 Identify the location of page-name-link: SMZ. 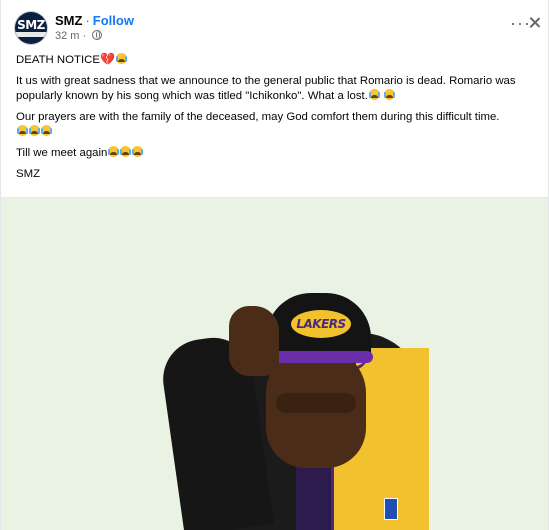
(68, 20).